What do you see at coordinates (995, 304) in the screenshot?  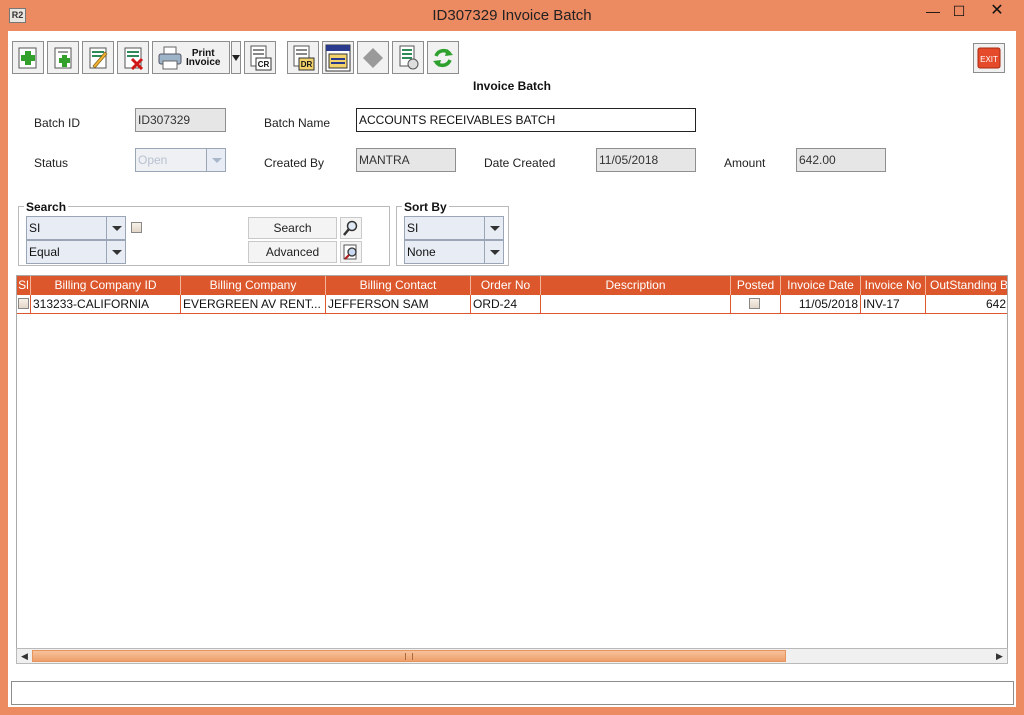 I see `cell-outstanding: 642` at bounding box center [995, 304].